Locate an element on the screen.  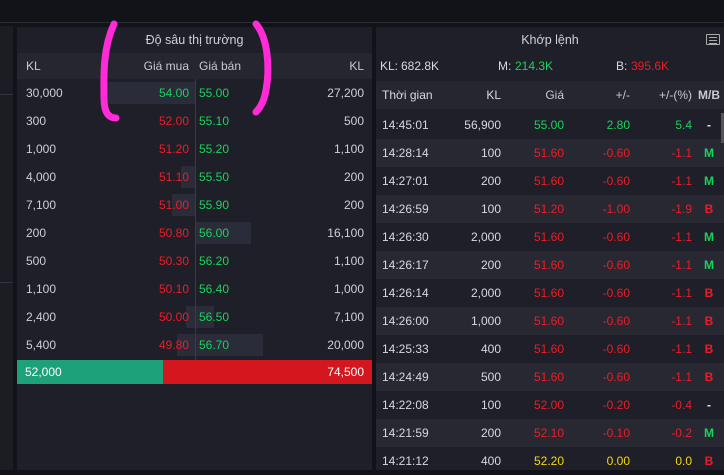
trade-time: 14:21:12 is located at coordinates (405, 461).